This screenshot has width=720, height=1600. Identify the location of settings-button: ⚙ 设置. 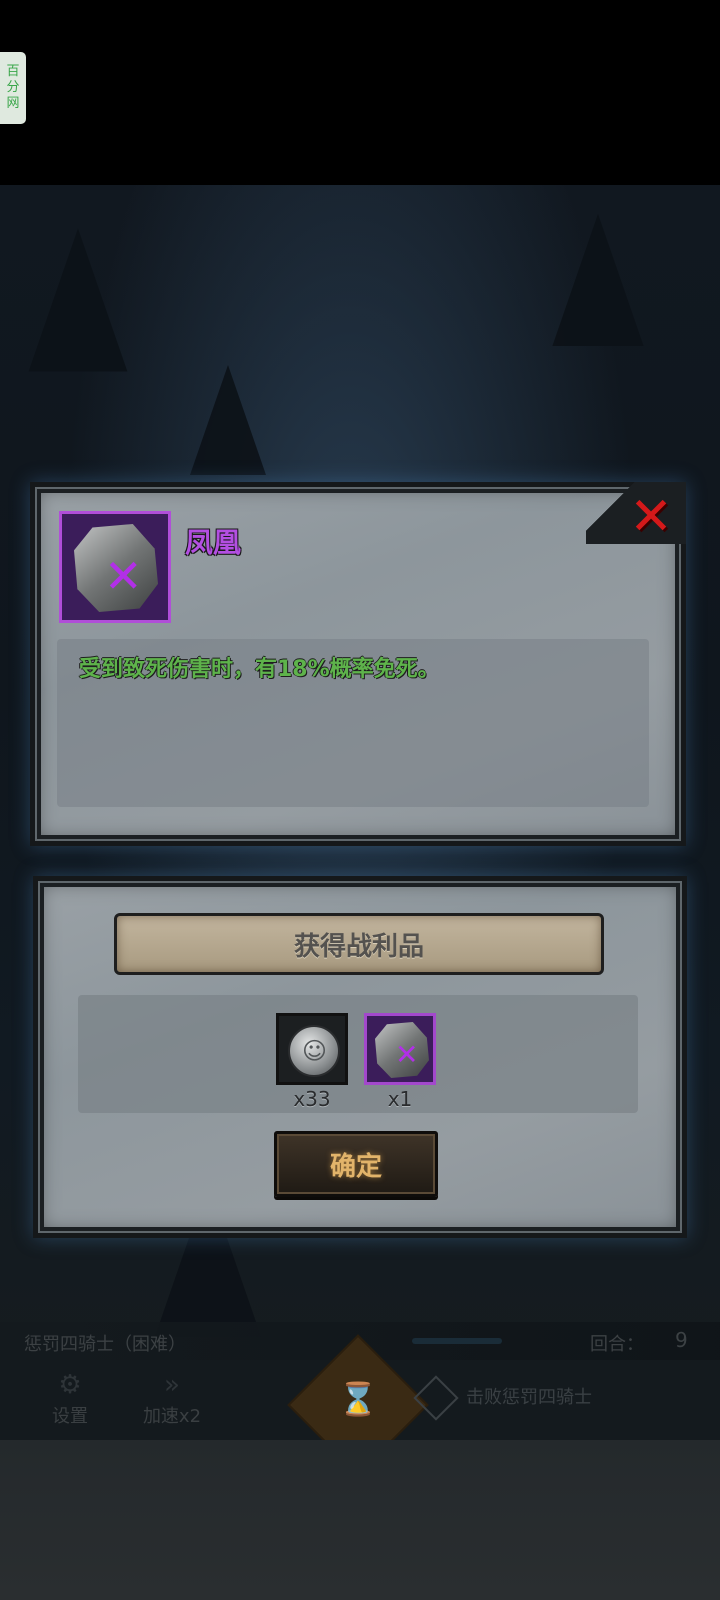
(70, 1401).